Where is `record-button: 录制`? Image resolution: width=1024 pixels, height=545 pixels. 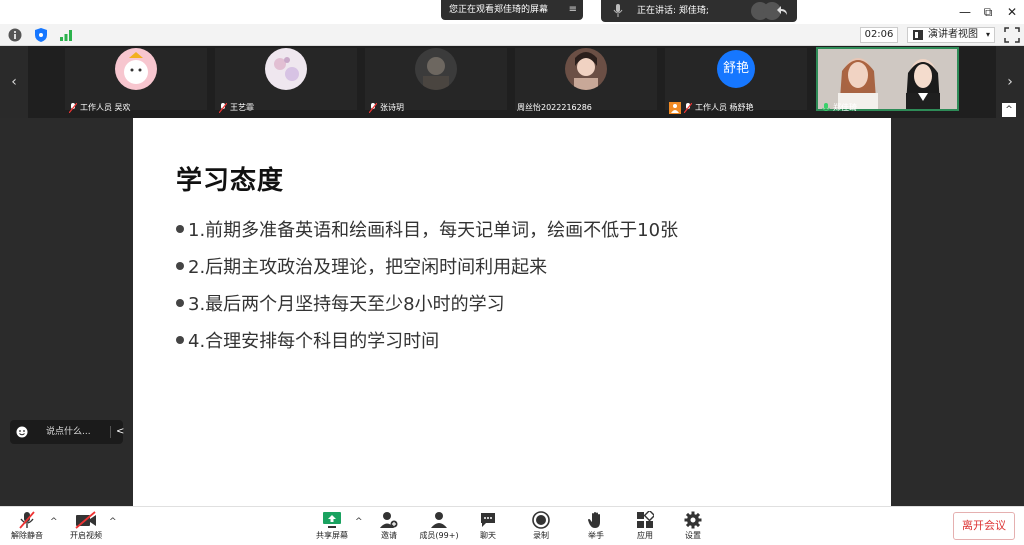
record-button: 录制 is located at coordinates (541, 527).